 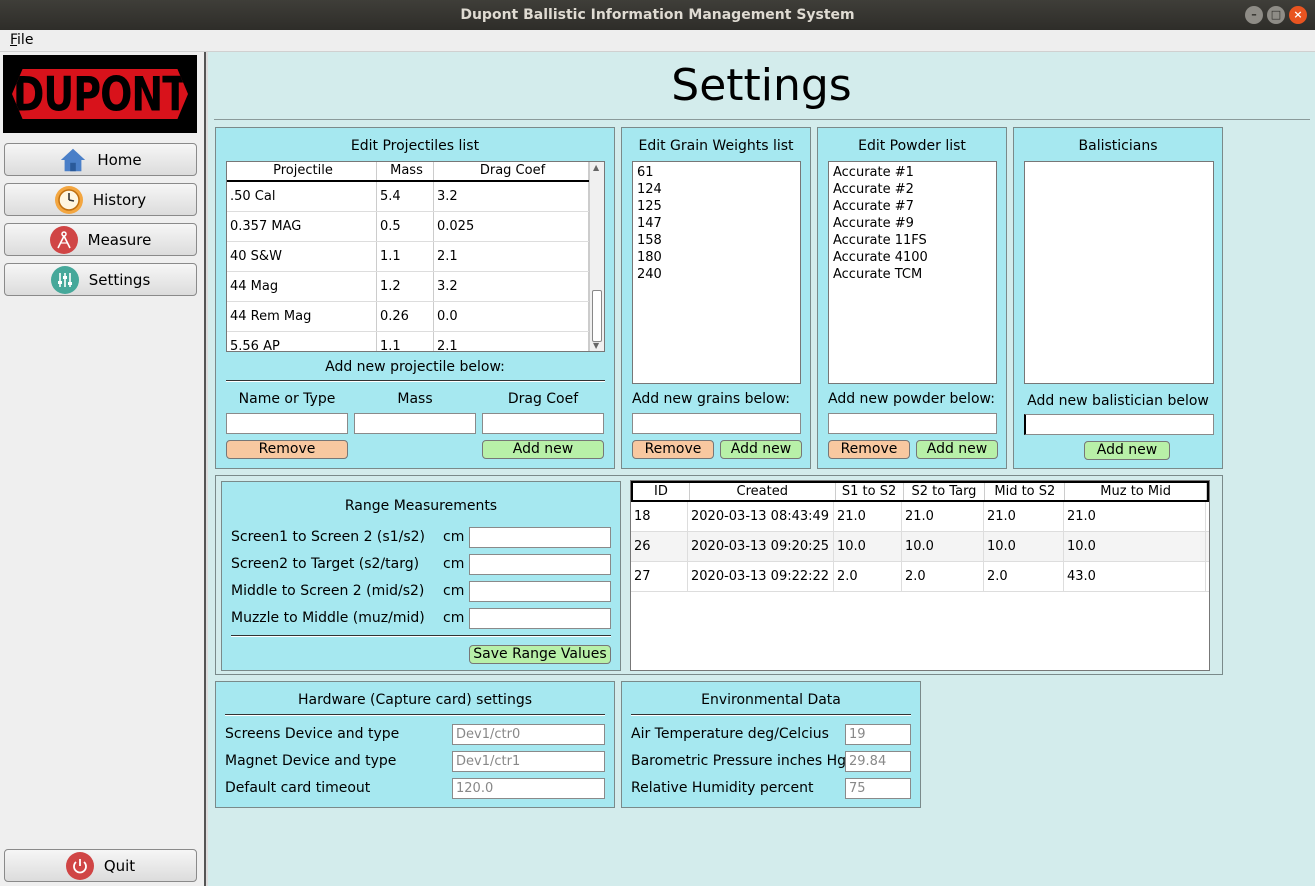 What do you see at coordinates (1025, 491) in the screenshot?
I see `column-header: Mid to S2` at bounding box center [1025, 491].